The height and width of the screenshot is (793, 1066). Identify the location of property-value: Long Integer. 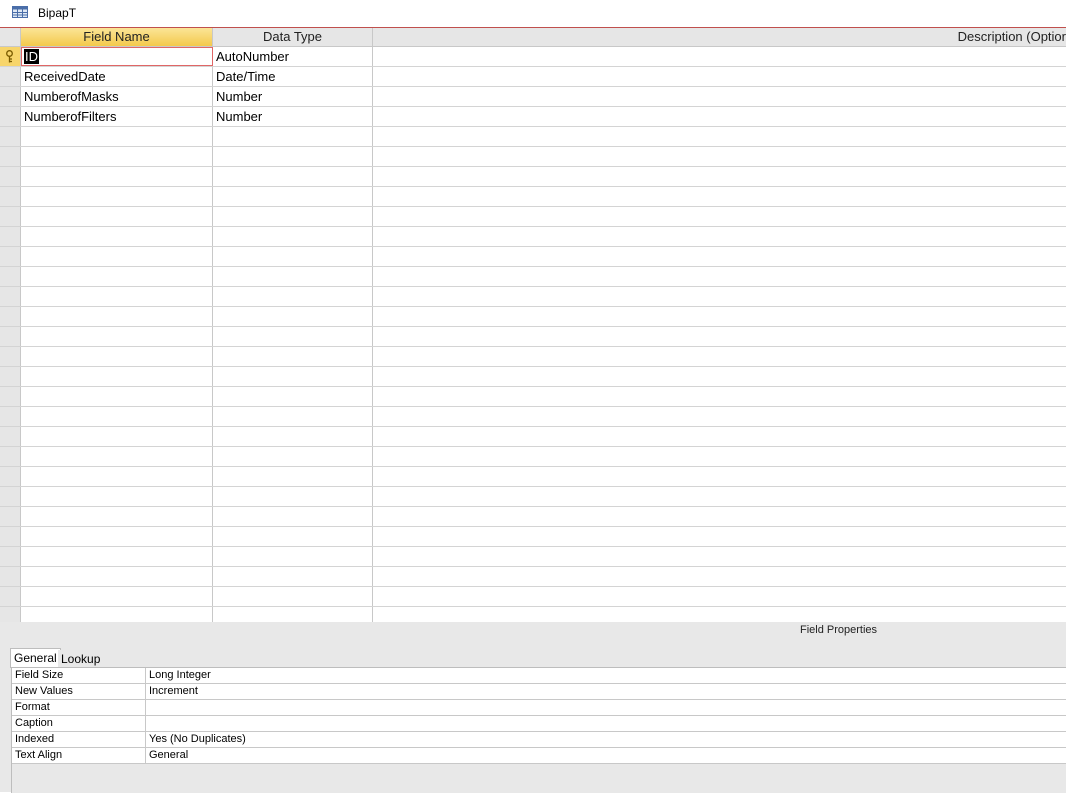
(597, 675).